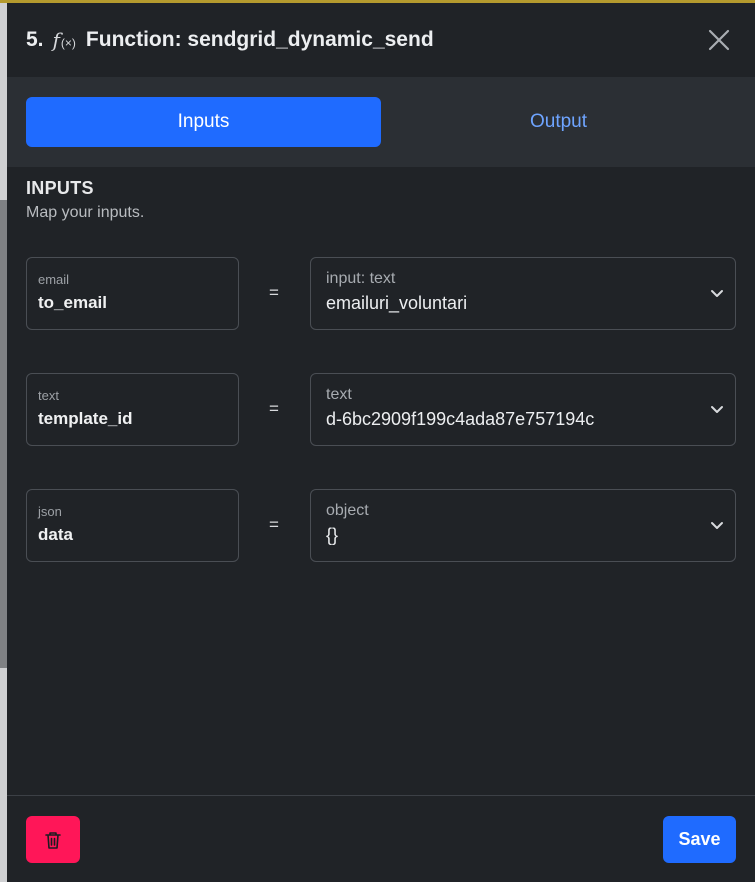 This screenshot has width=755, height=882. I want to click on parameter-name: to_email, so click(72, 302).